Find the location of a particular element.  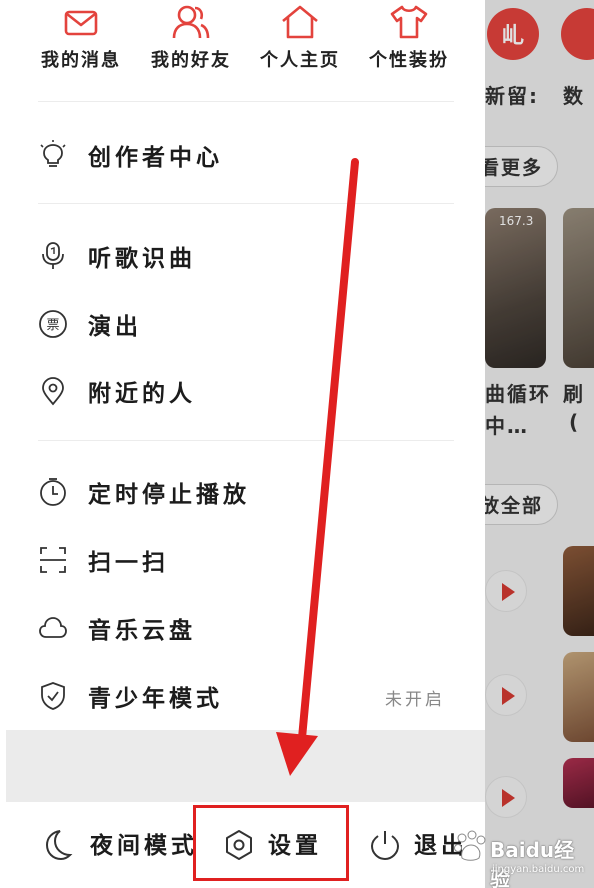

menu-item-teen-mode: 青少年模式 未开启 is located at coordinates (245, 695).